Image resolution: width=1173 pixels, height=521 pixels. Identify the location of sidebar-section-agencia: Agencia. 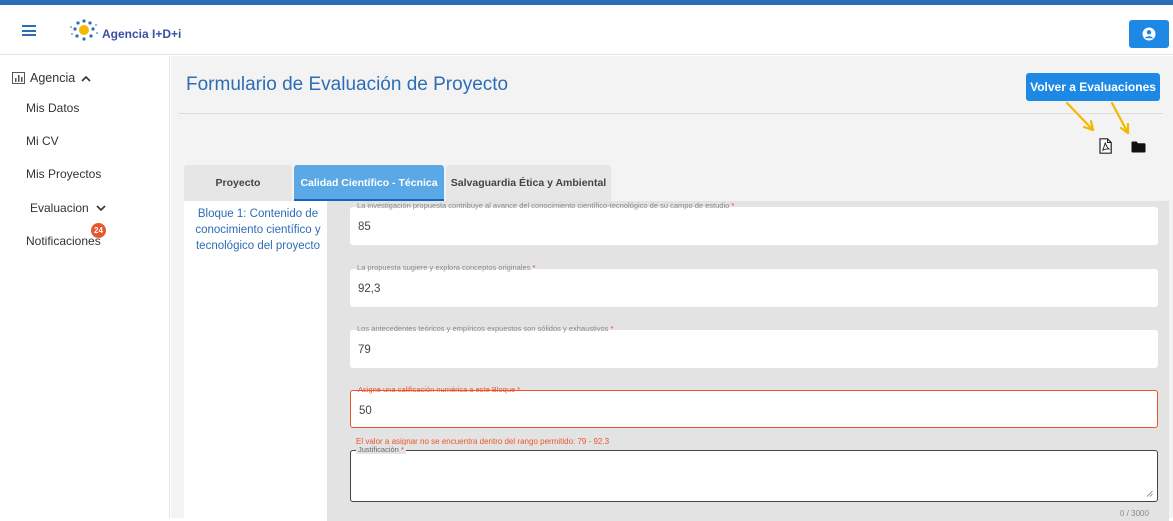
(51, 78).